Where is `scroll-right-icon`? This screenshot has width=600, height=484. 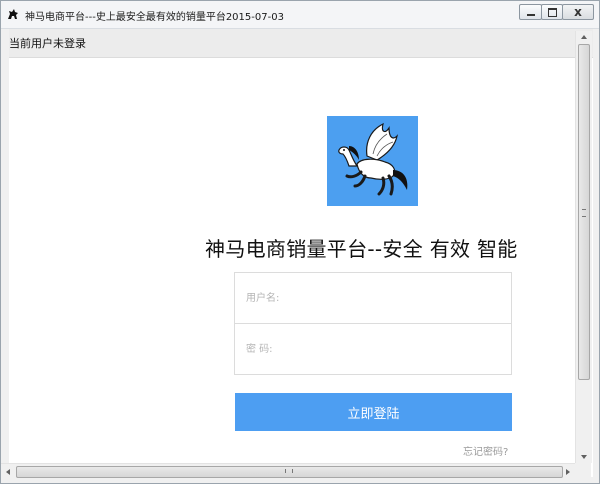 scroll-right-icon is located at coordinates (568, 472).